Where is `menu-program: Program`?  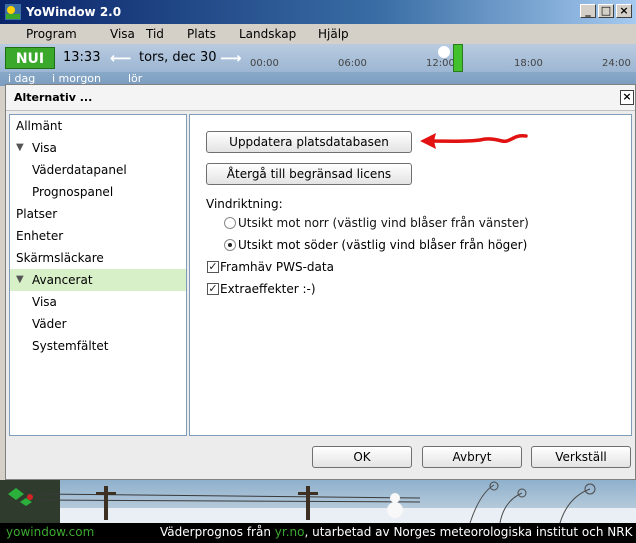
menu-program: Program is located at coordinates (51, 34).